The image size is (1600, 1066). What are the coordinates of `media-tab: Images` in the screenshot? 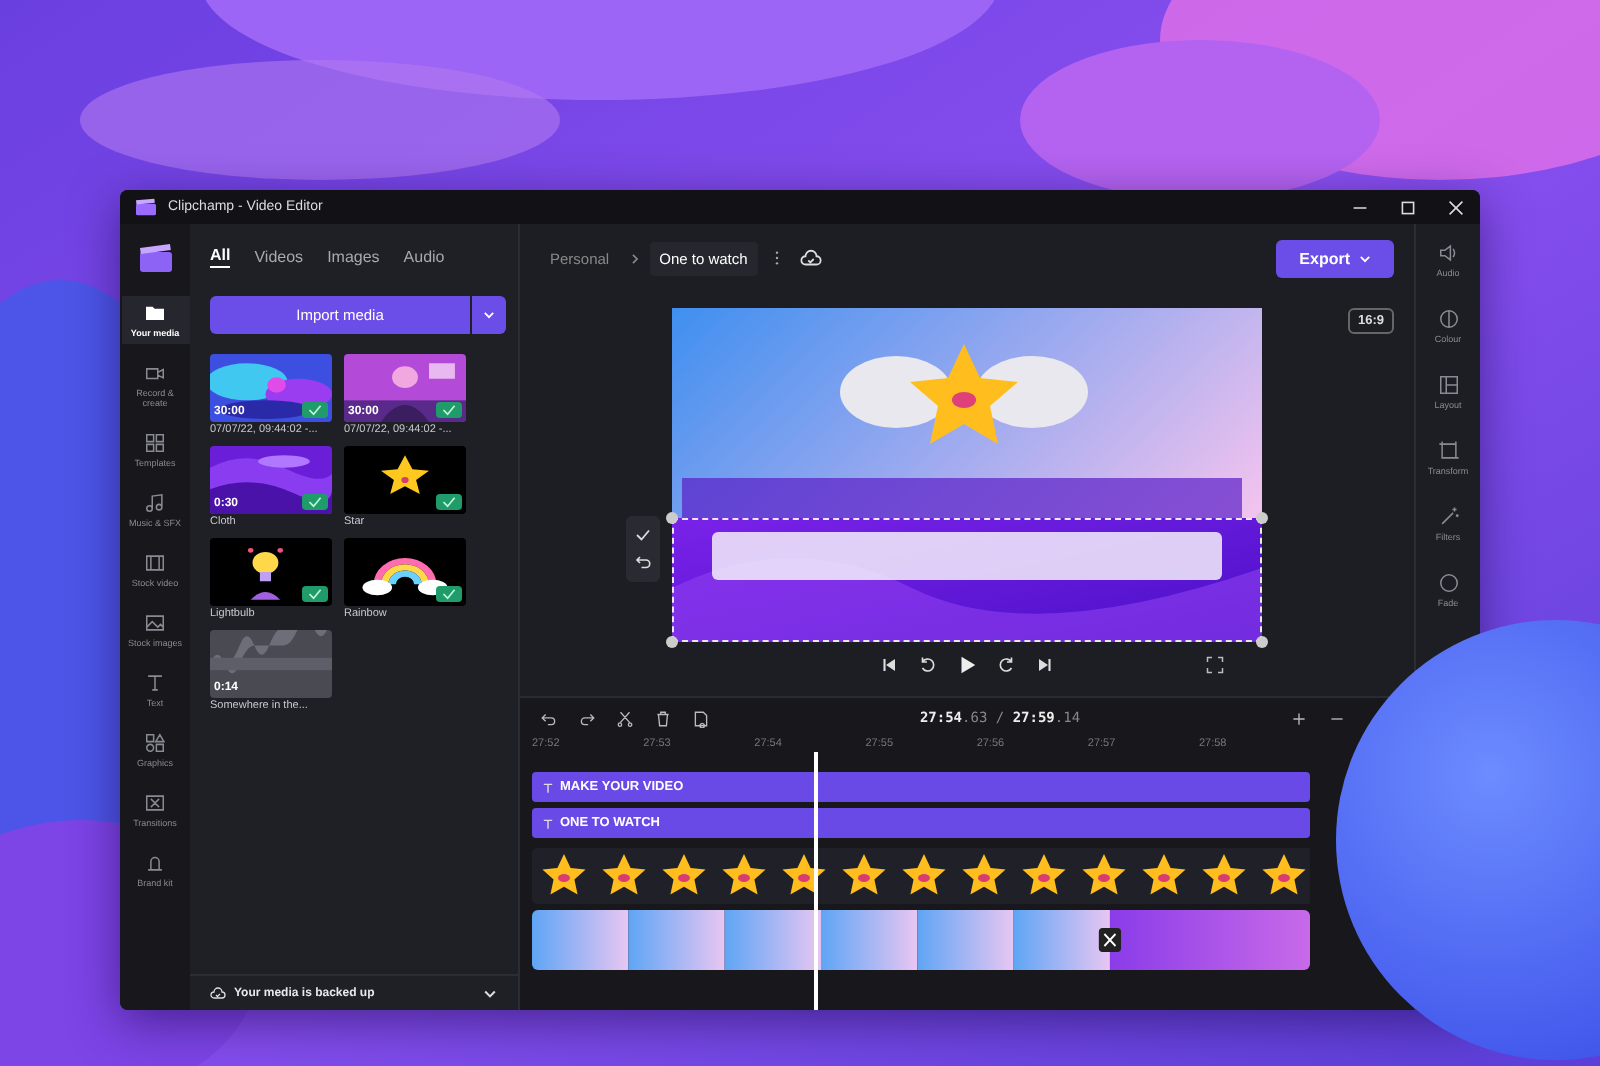 It's located at (353, 256).